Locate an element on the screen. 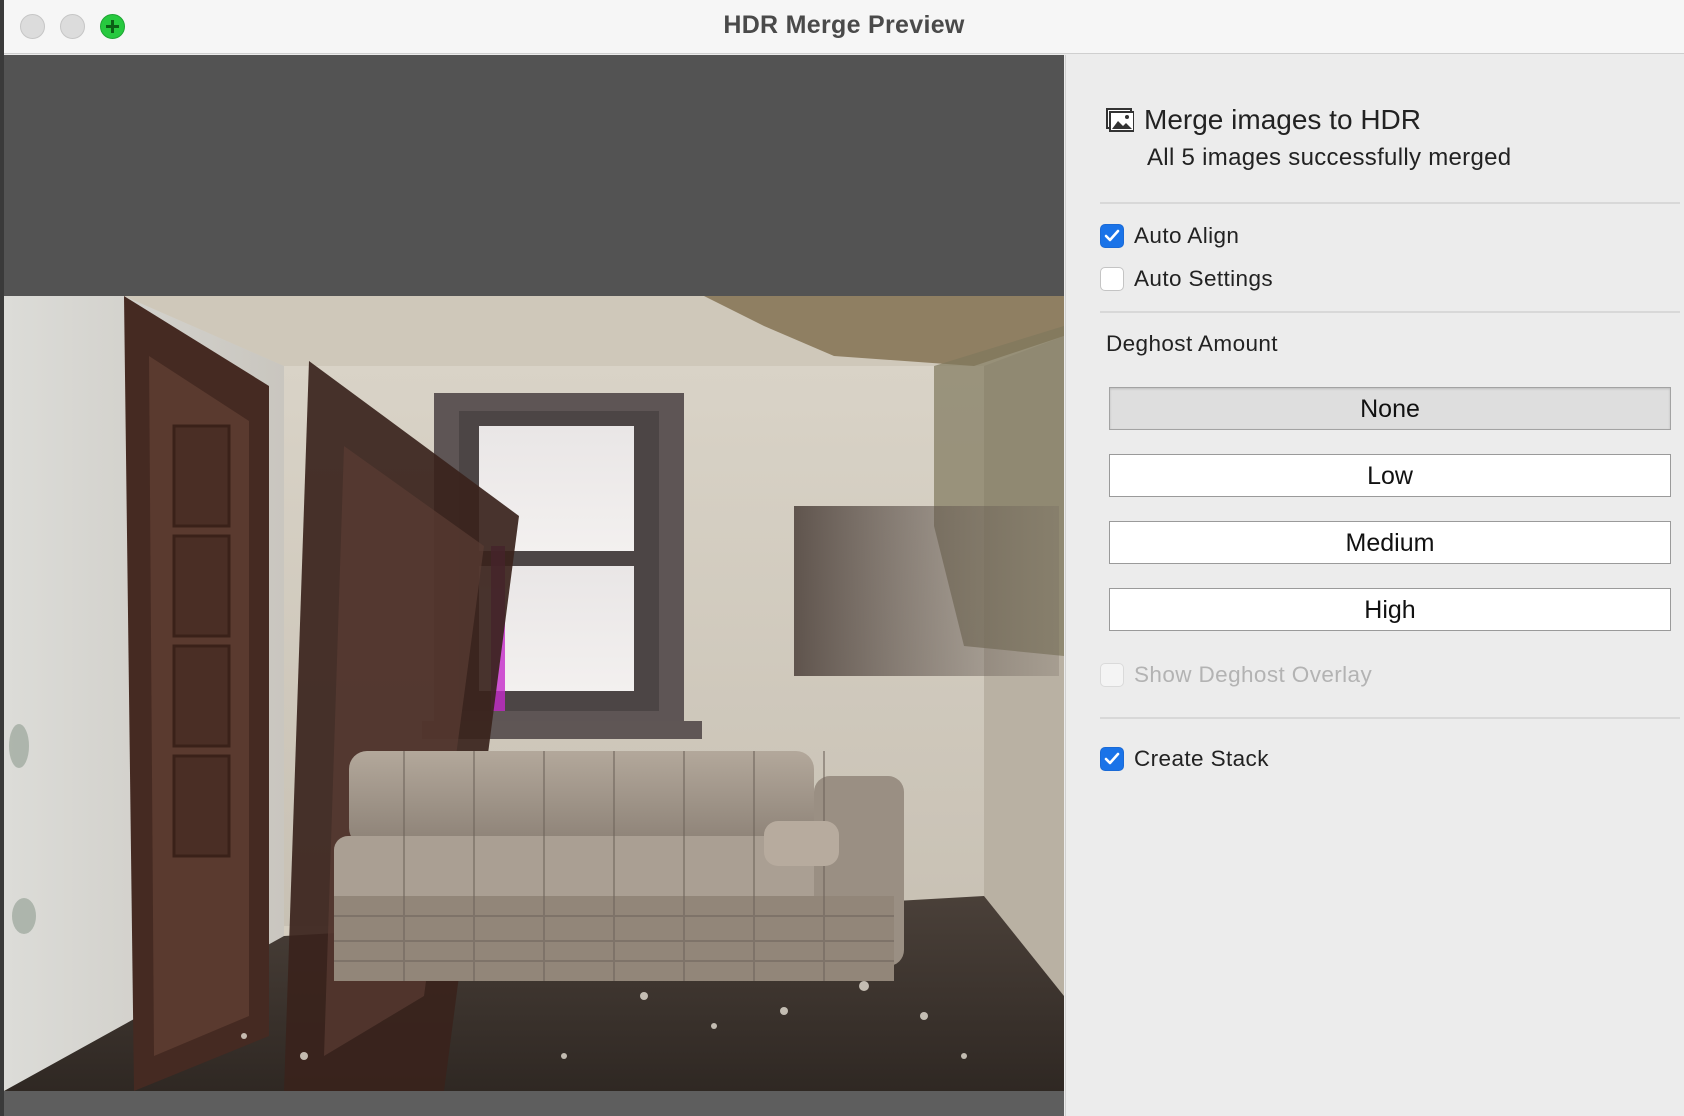 The height and width of the screenshot is (1116, 1684). show-deghost-overlay-checkbox is located at coordinates (1112, 675).